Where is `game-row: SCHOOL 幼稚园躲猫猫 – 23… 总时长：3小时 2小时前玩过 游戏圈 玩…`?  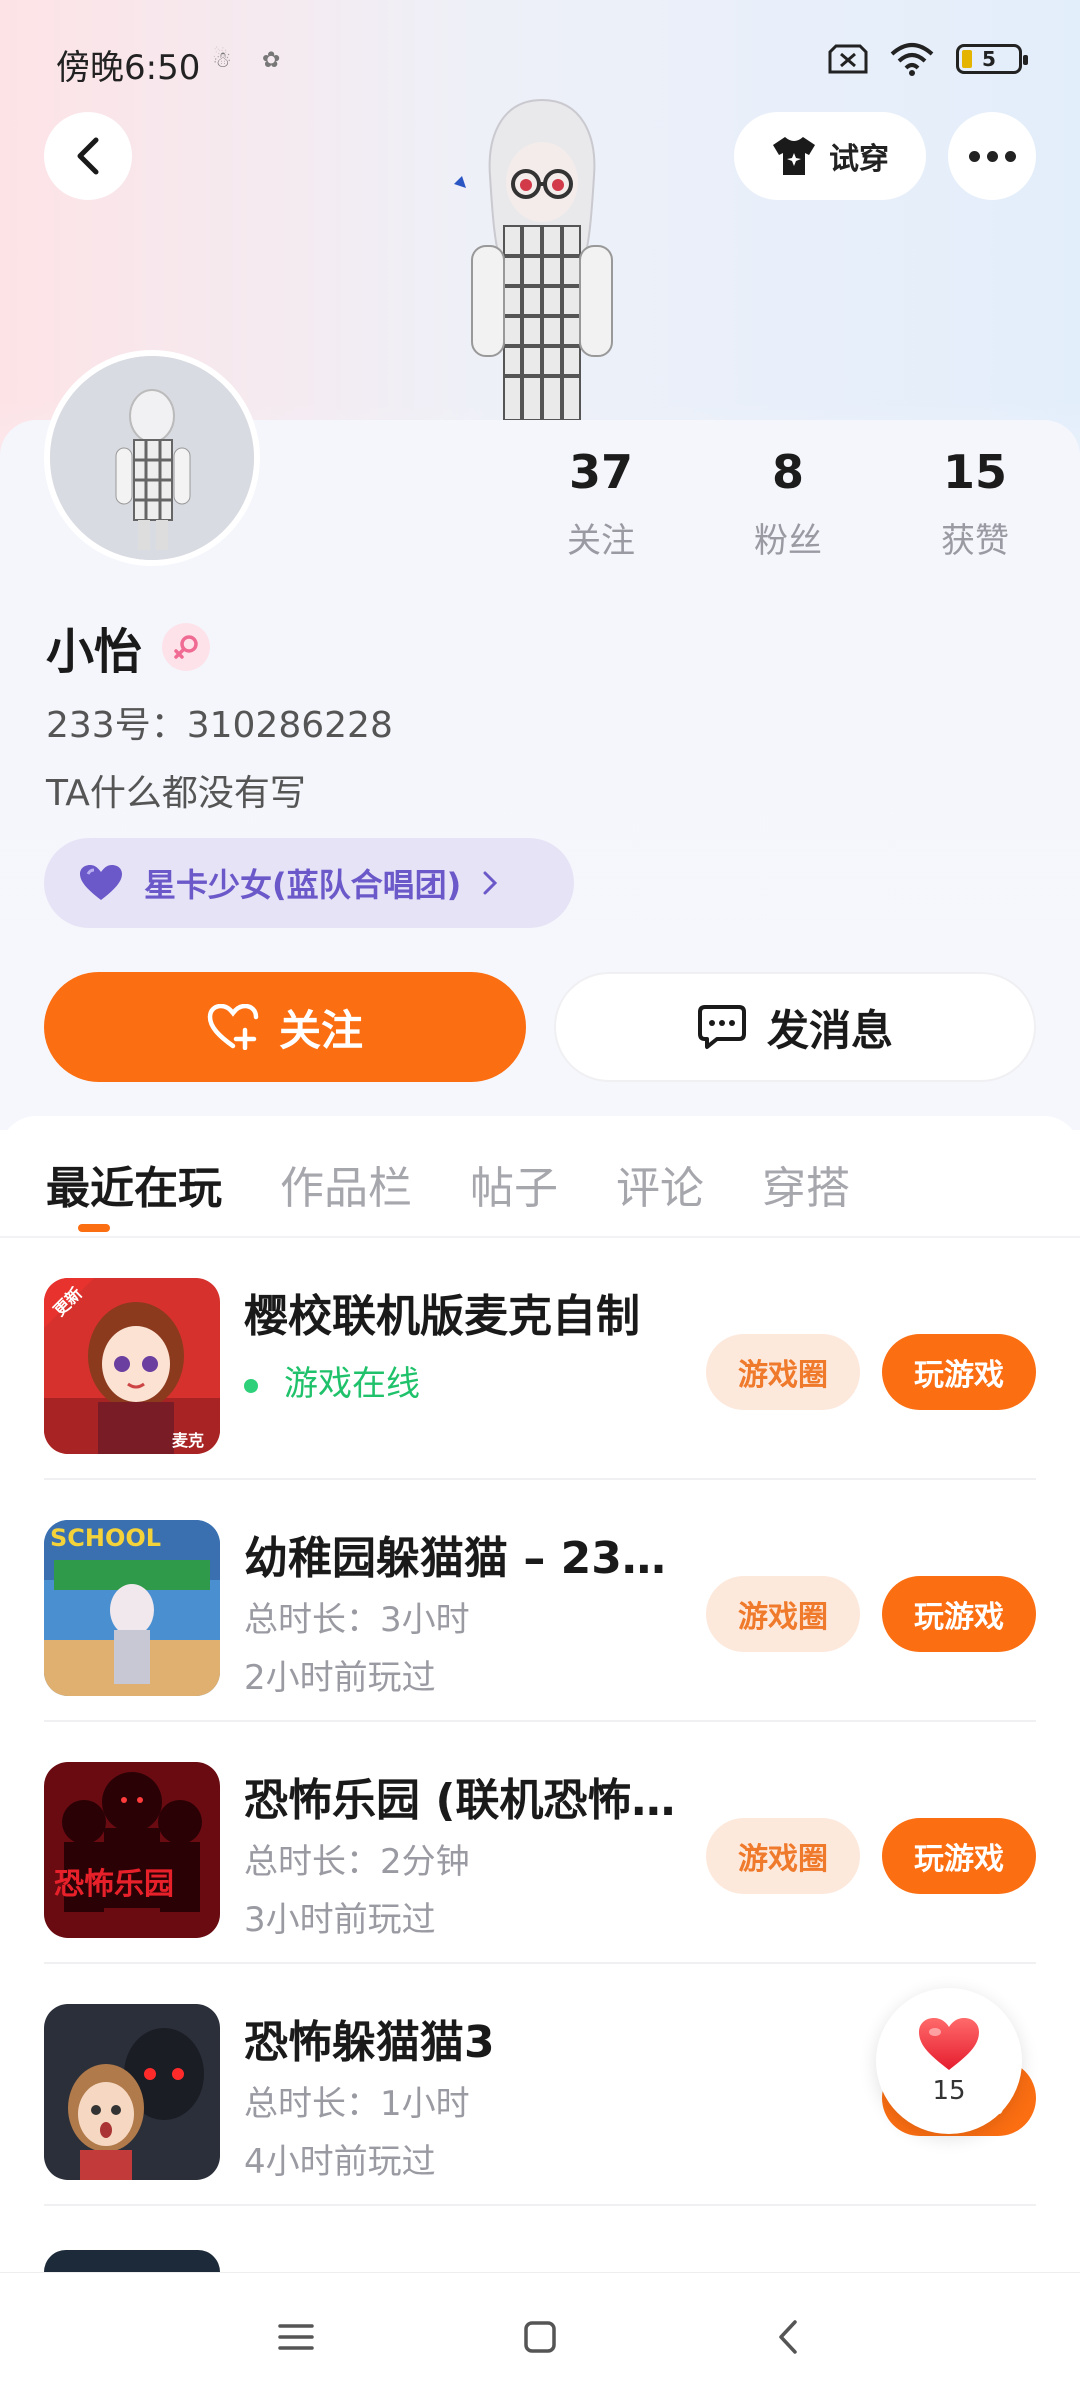
game-row: SCHOOL 幼稚园躲猫猫 – 23… 总时长：3小时 2小时前玩过 游戏圈 玩… is located at coordinates (540, 1602).